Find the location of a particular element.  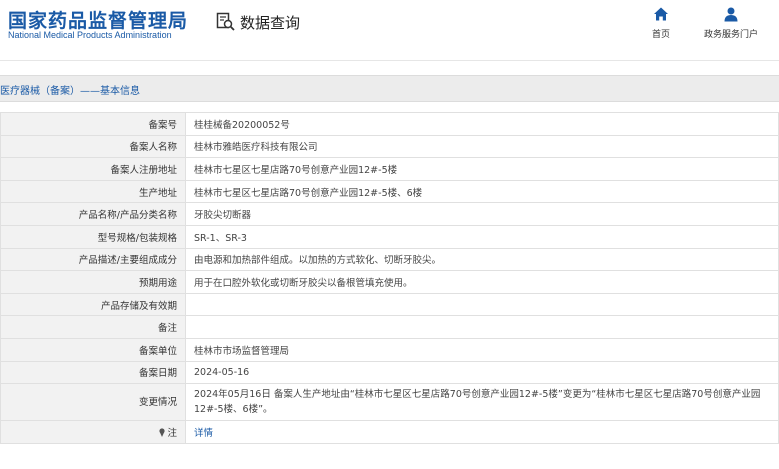

table-row: 备案人注册地址 桂林市七星区七星店路70号创意产业园12#-5楼 is located at coordinates (389, 169).